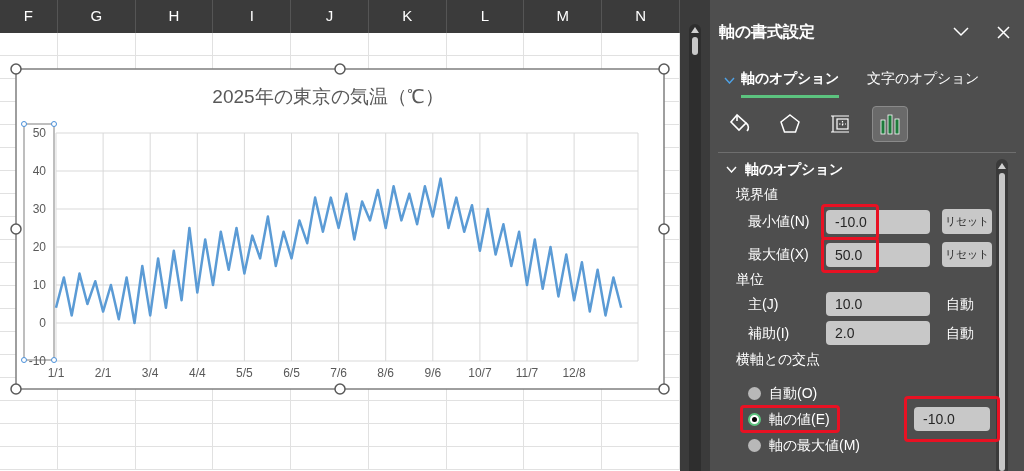 Image resolution: width=1024 pixels, height=471 pixels. I want to click on column-header: G, so click(96, 16).